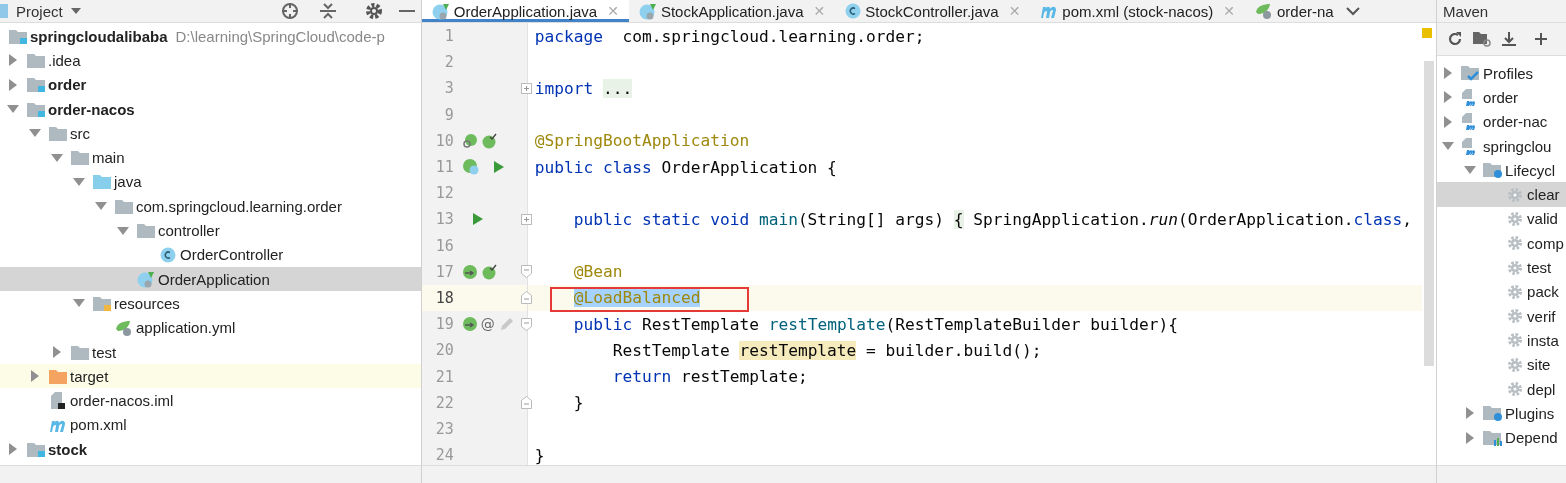  I want to click on maven-item-label: springclou, so click(1517, 146).